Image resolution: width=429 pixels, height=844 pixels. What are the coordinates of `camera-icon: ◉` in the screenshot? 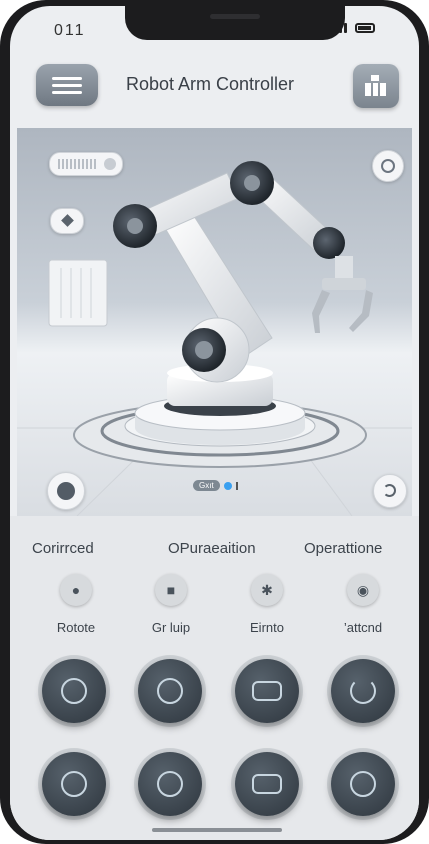 It's located at (363, 590).